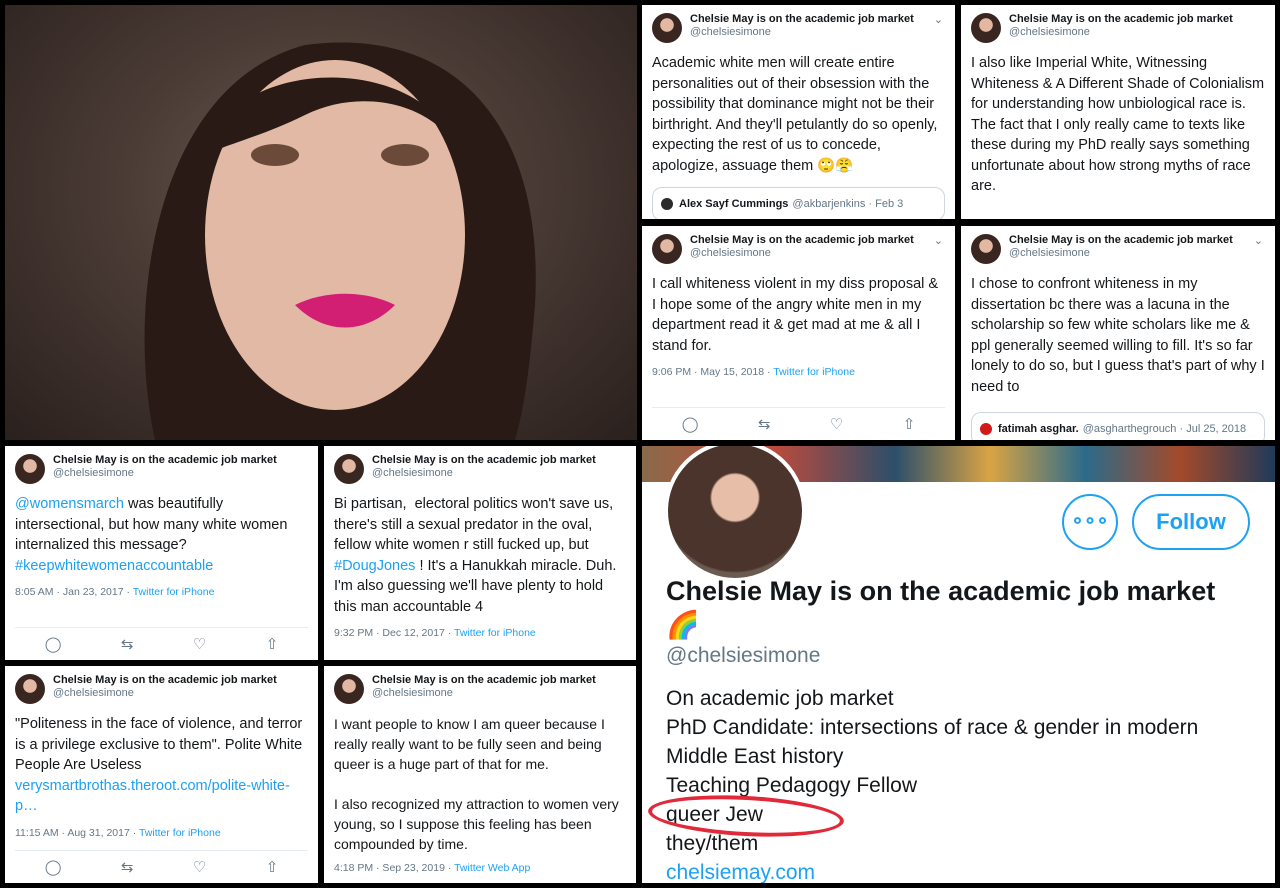 Image resolution: width=1280 pixels, height=888 pixels. Describe the element at coordinates (374, 566) in the screenshot. I see `hashtag-link: #DougJones` at that location.